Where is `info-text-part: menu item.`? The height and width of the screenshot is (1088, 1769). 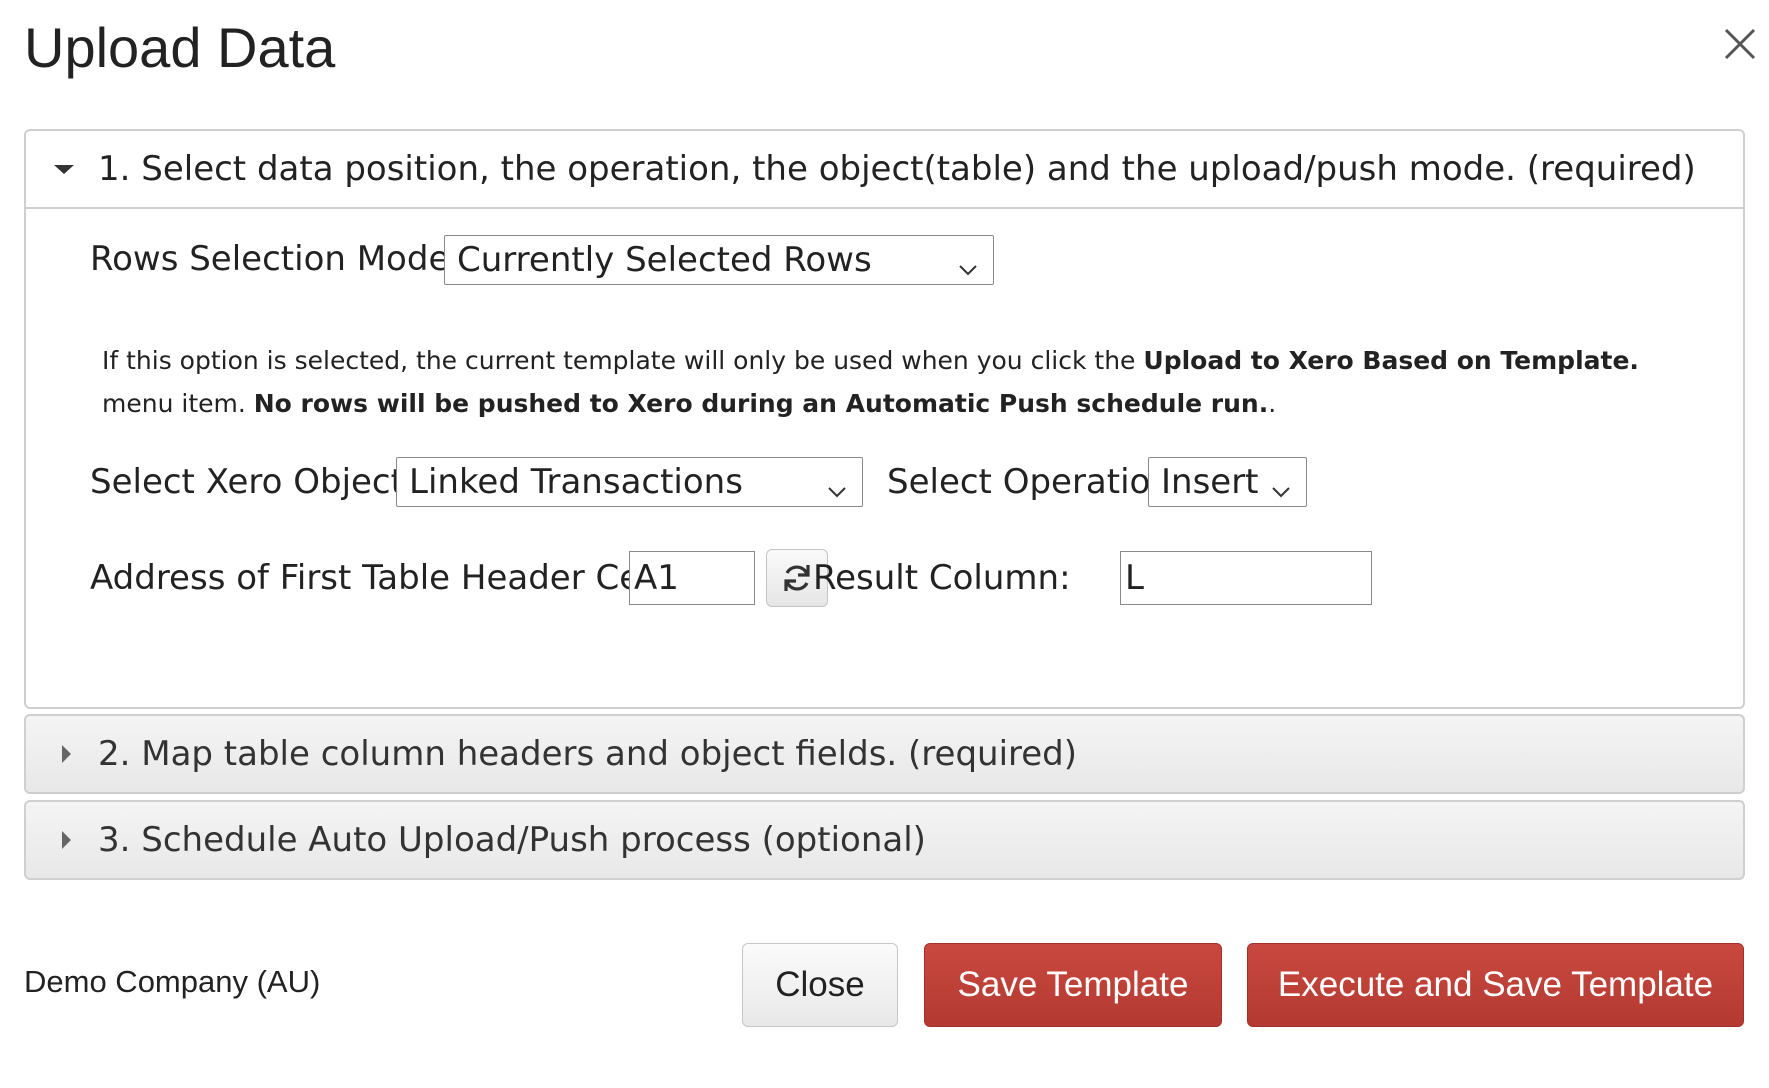 info-text-part: menu item. is located at coordinates (178, 403).